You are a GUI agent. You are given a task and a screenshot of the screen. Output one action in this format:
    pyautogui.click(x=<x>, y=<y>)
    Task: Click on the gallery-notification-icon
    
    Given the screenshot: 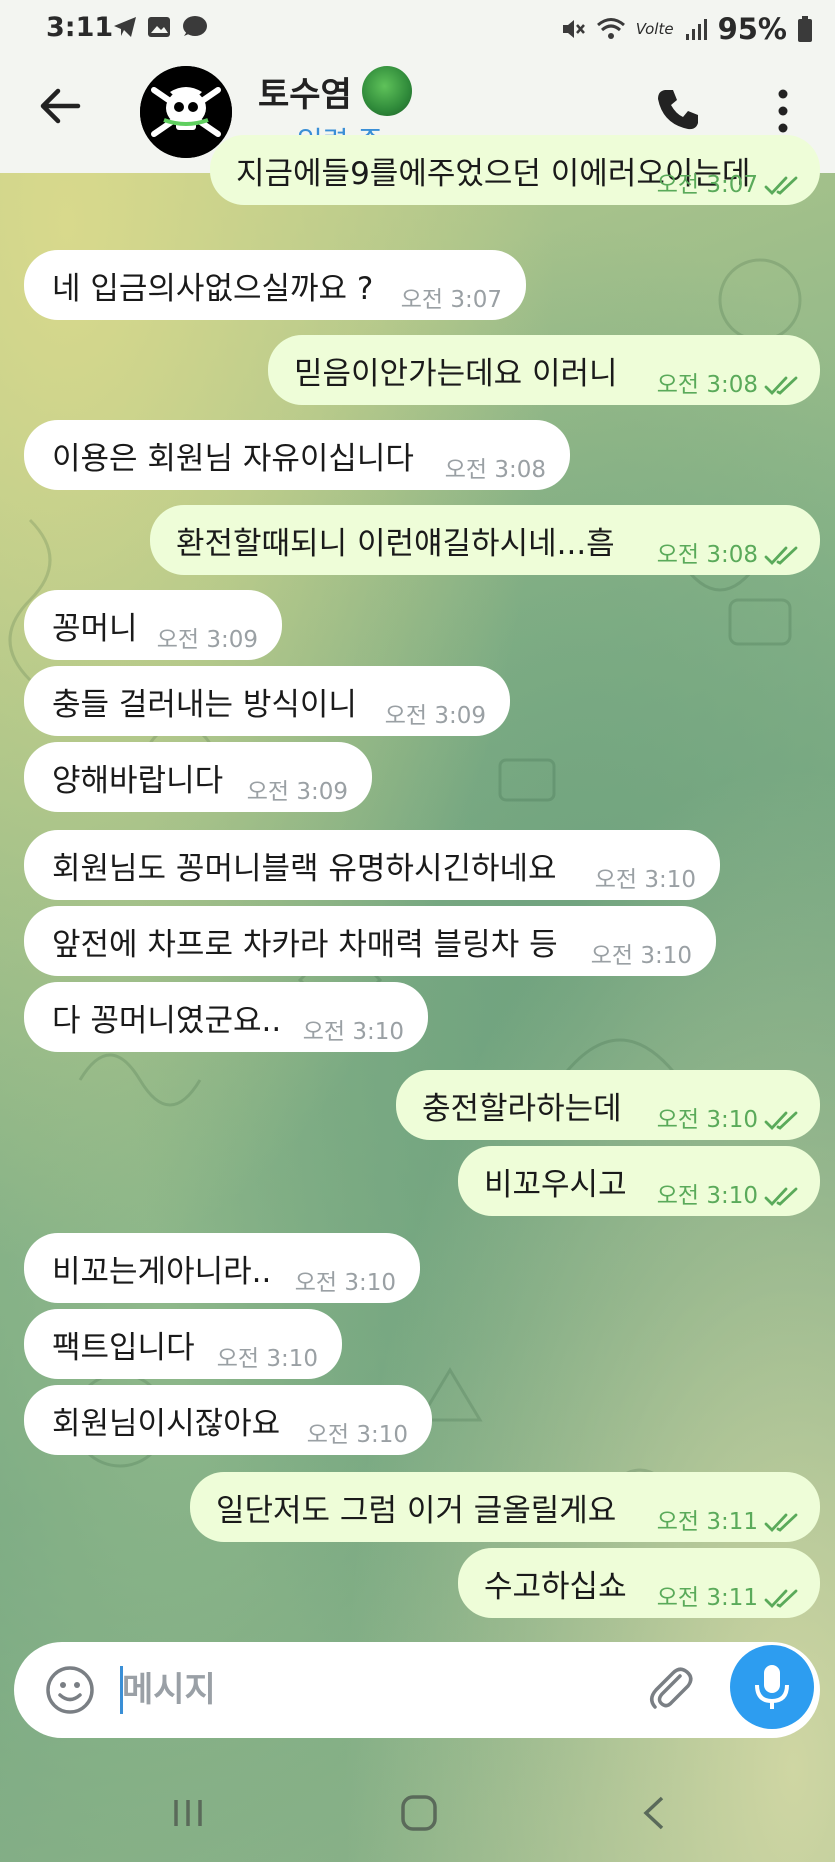 What is the action you would take?
    pyautogui.click(x=159, y=27)
    